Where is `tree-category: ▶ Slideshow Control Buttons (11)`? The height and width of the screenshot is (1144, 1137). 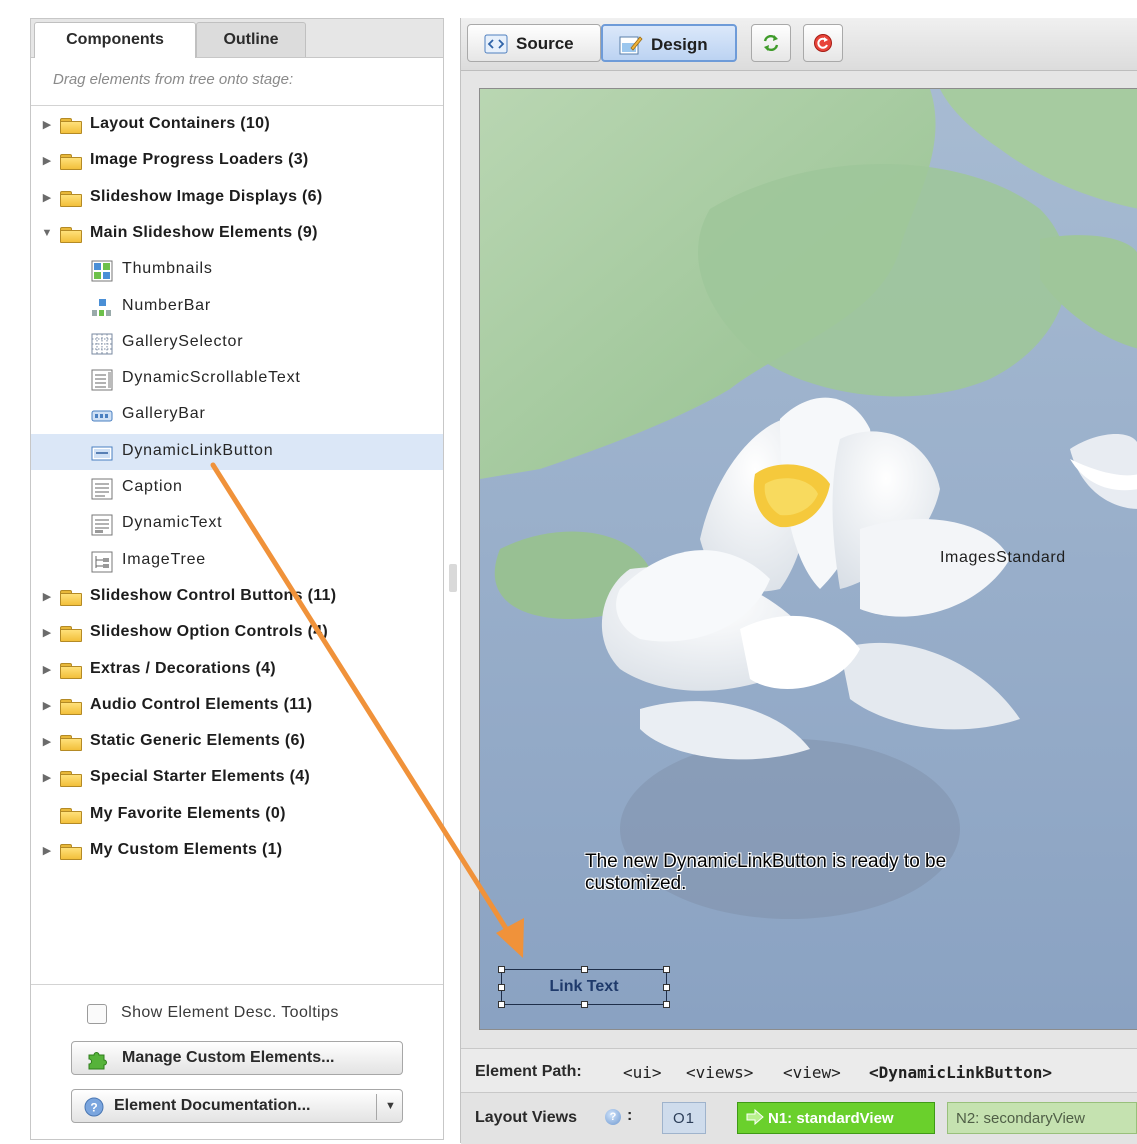 tree-category: ▶ Slideshow Control Buttons (11) is located at coordinates (237, 597).